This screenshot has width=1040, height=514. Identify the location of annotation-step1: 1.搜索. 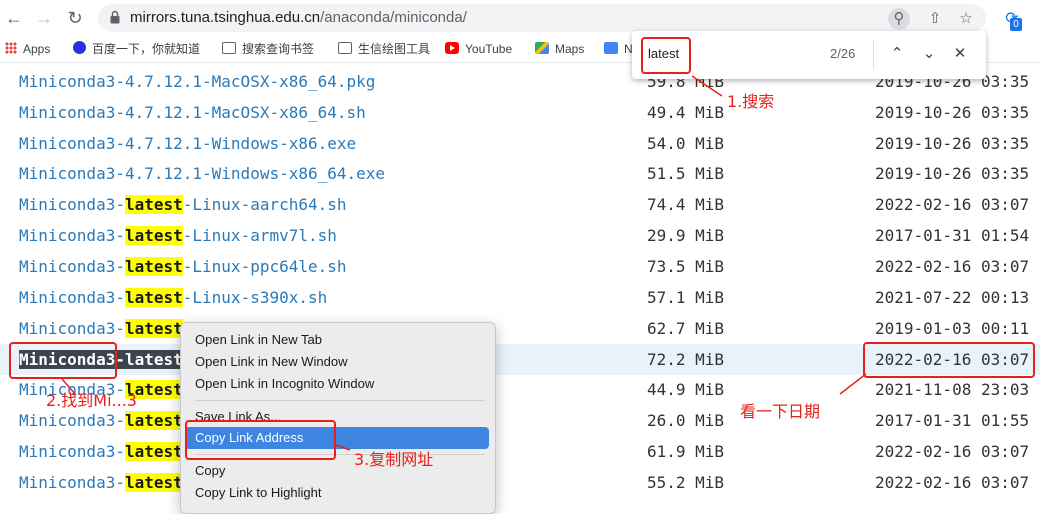
(751, 101).